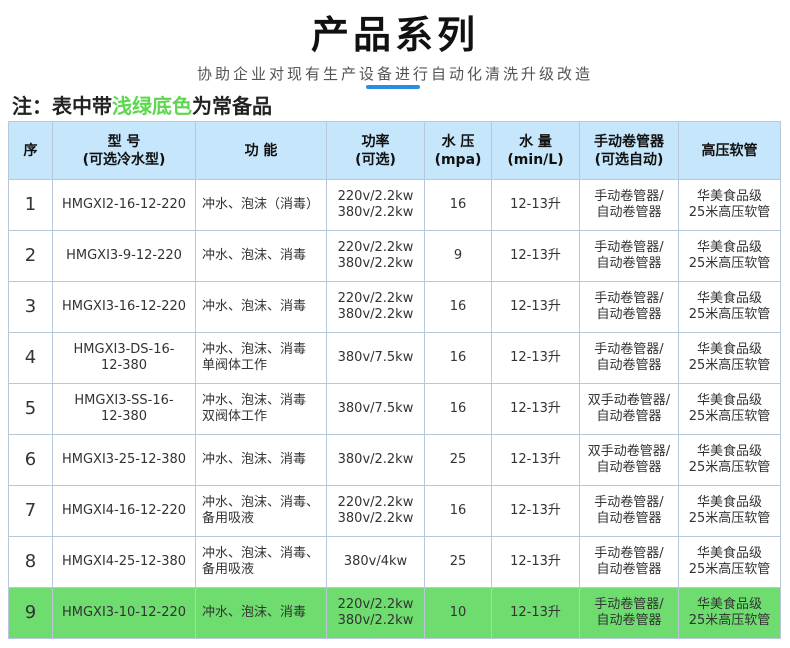  I want to click on cell-pressure: 25, so click(458, 460).